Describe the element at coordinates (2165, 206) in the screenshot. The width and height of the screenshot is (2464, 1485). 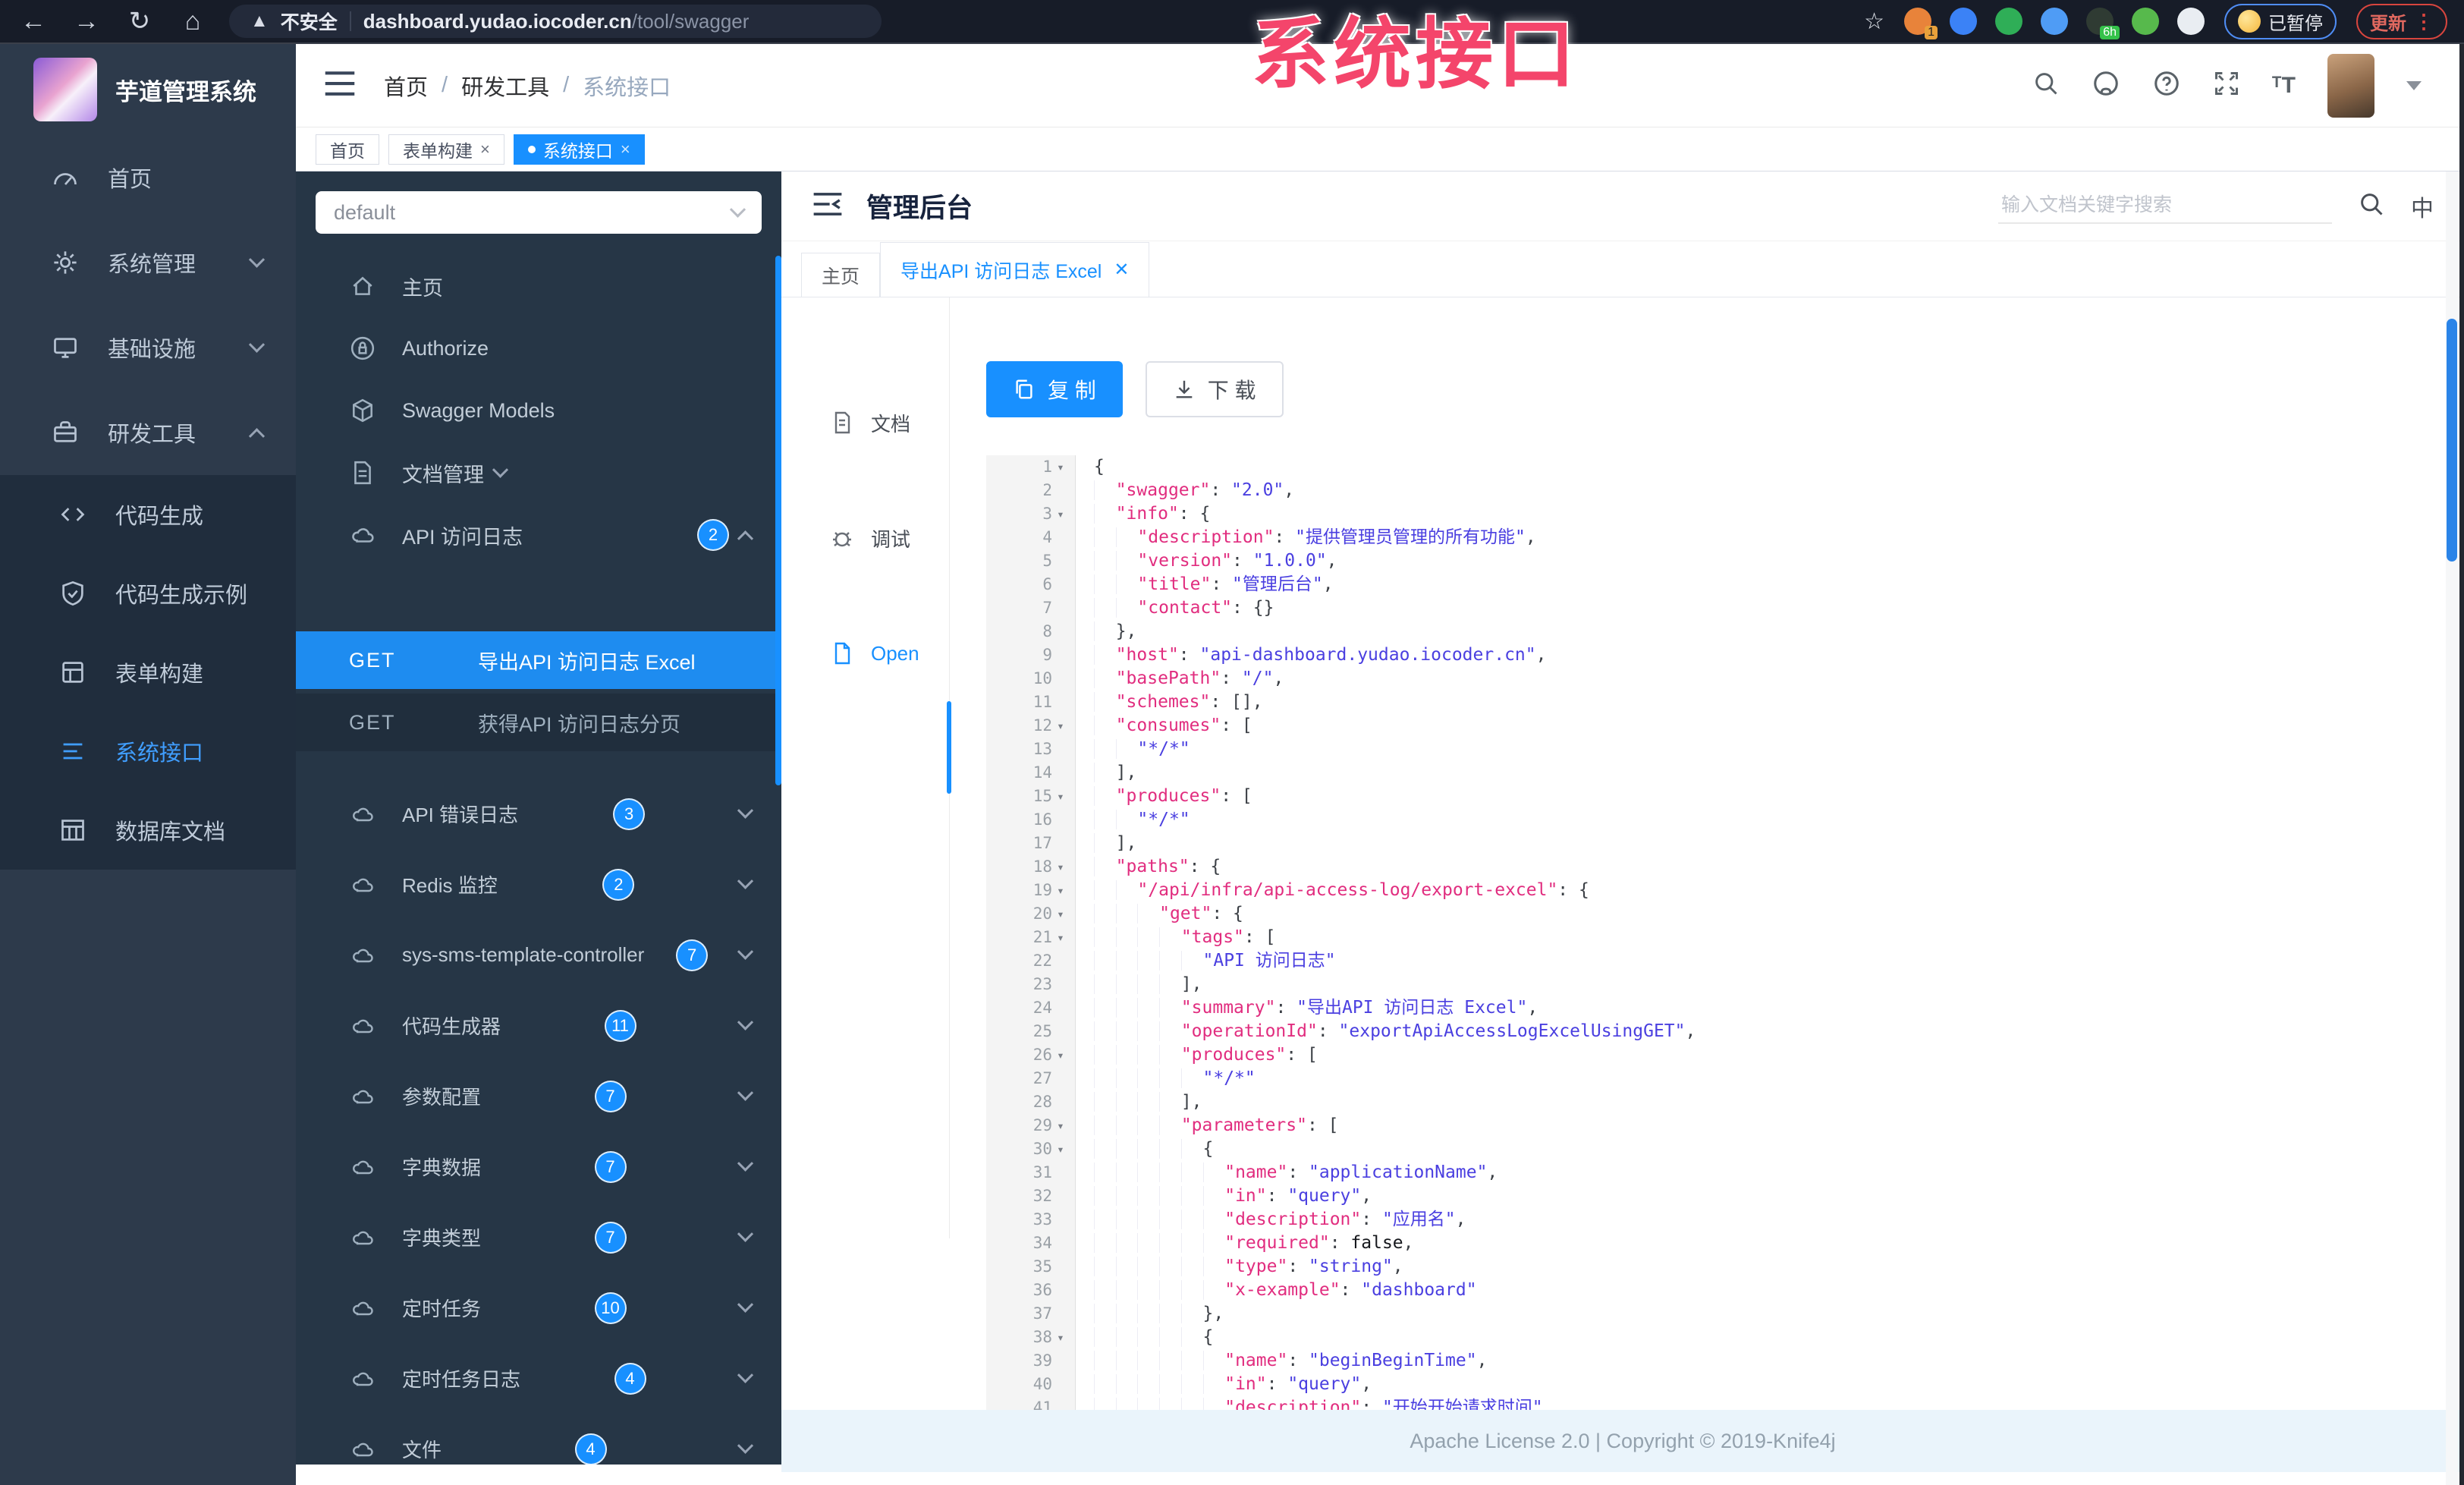
I see `doc-search-input` at that location.